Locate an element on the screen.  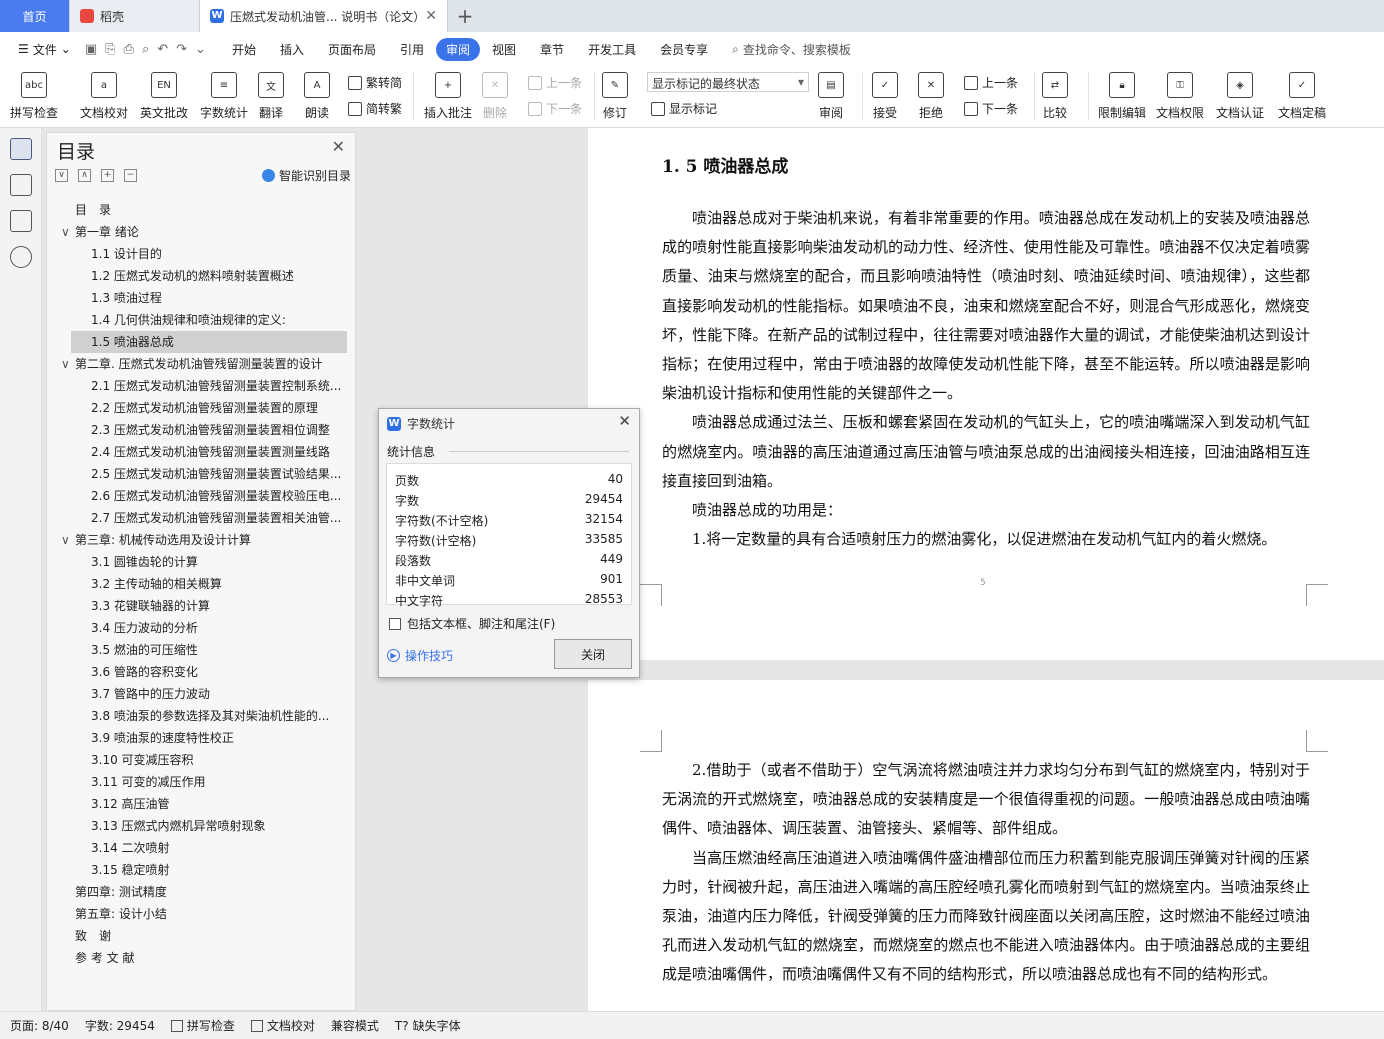
preview-icon: ⌕ is located at coordinates (145, 49).